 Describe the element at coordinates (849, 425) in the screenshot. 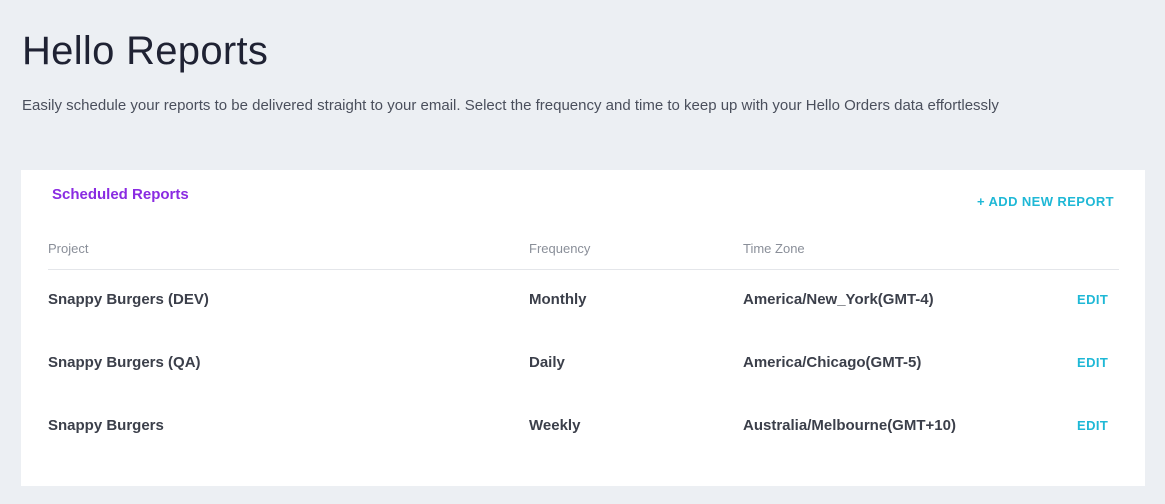

I see `row-timezone: Australia/Melbourne(GMT+10)` at that location.